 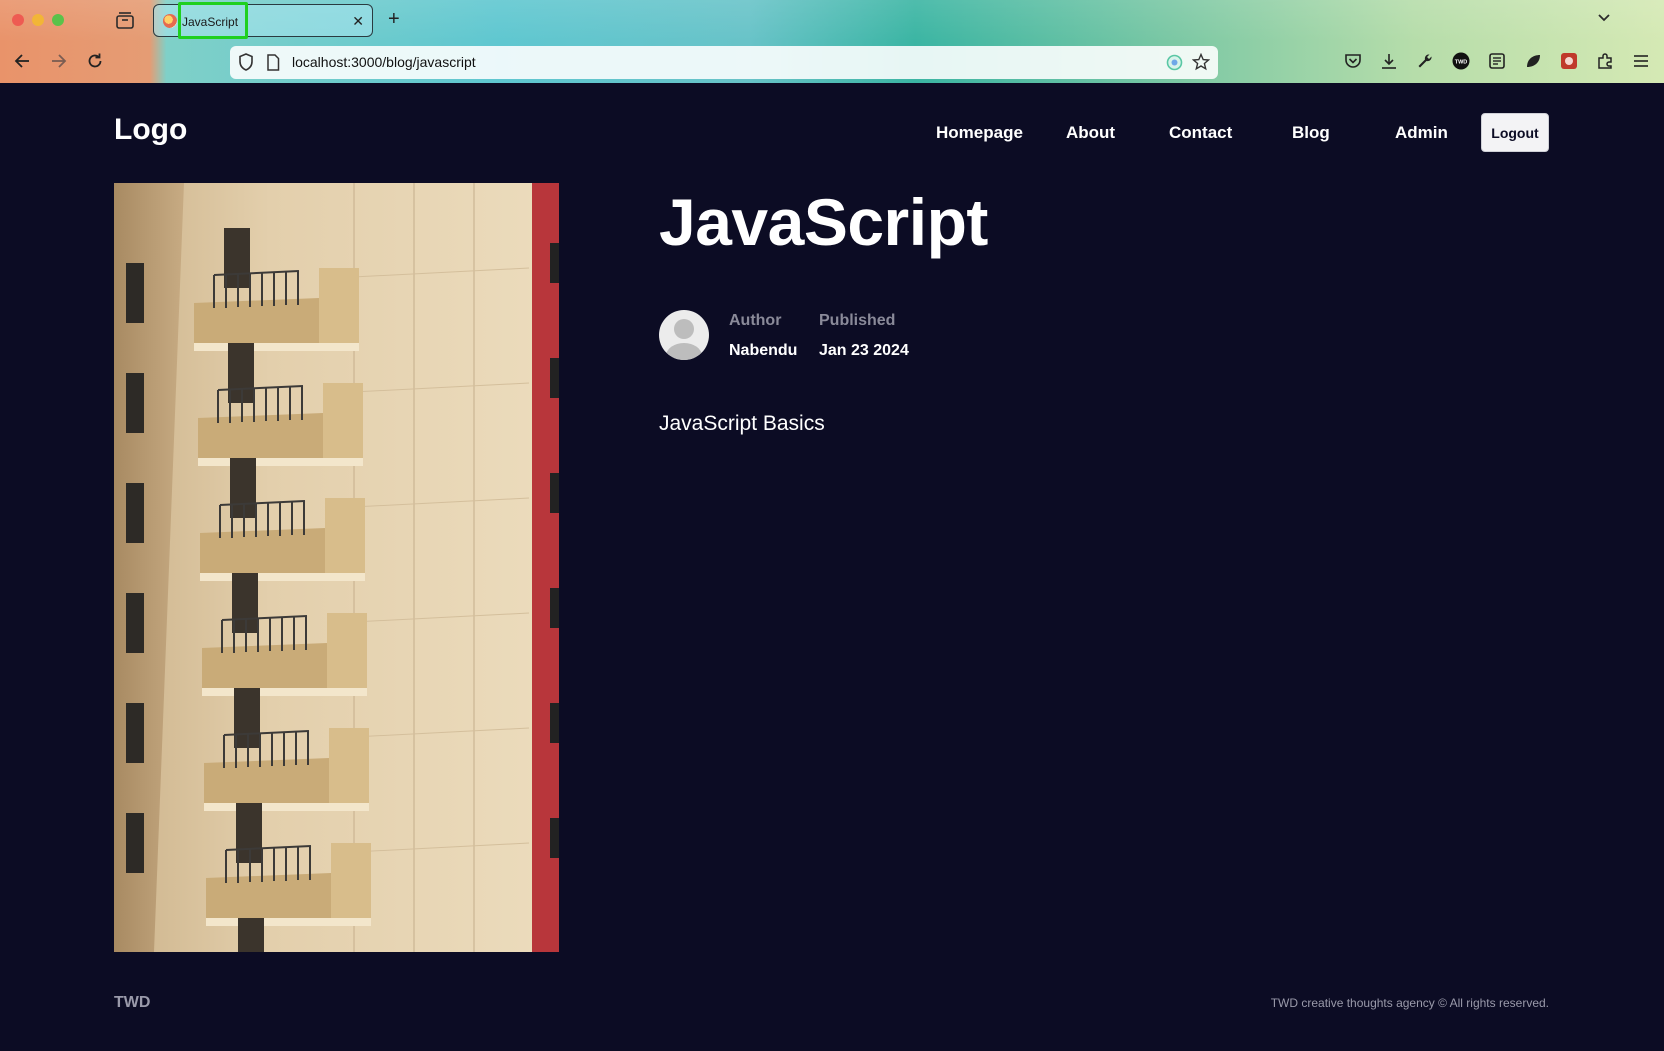 I want to click on forward-arrow-icon, so click(x=59, y=61).